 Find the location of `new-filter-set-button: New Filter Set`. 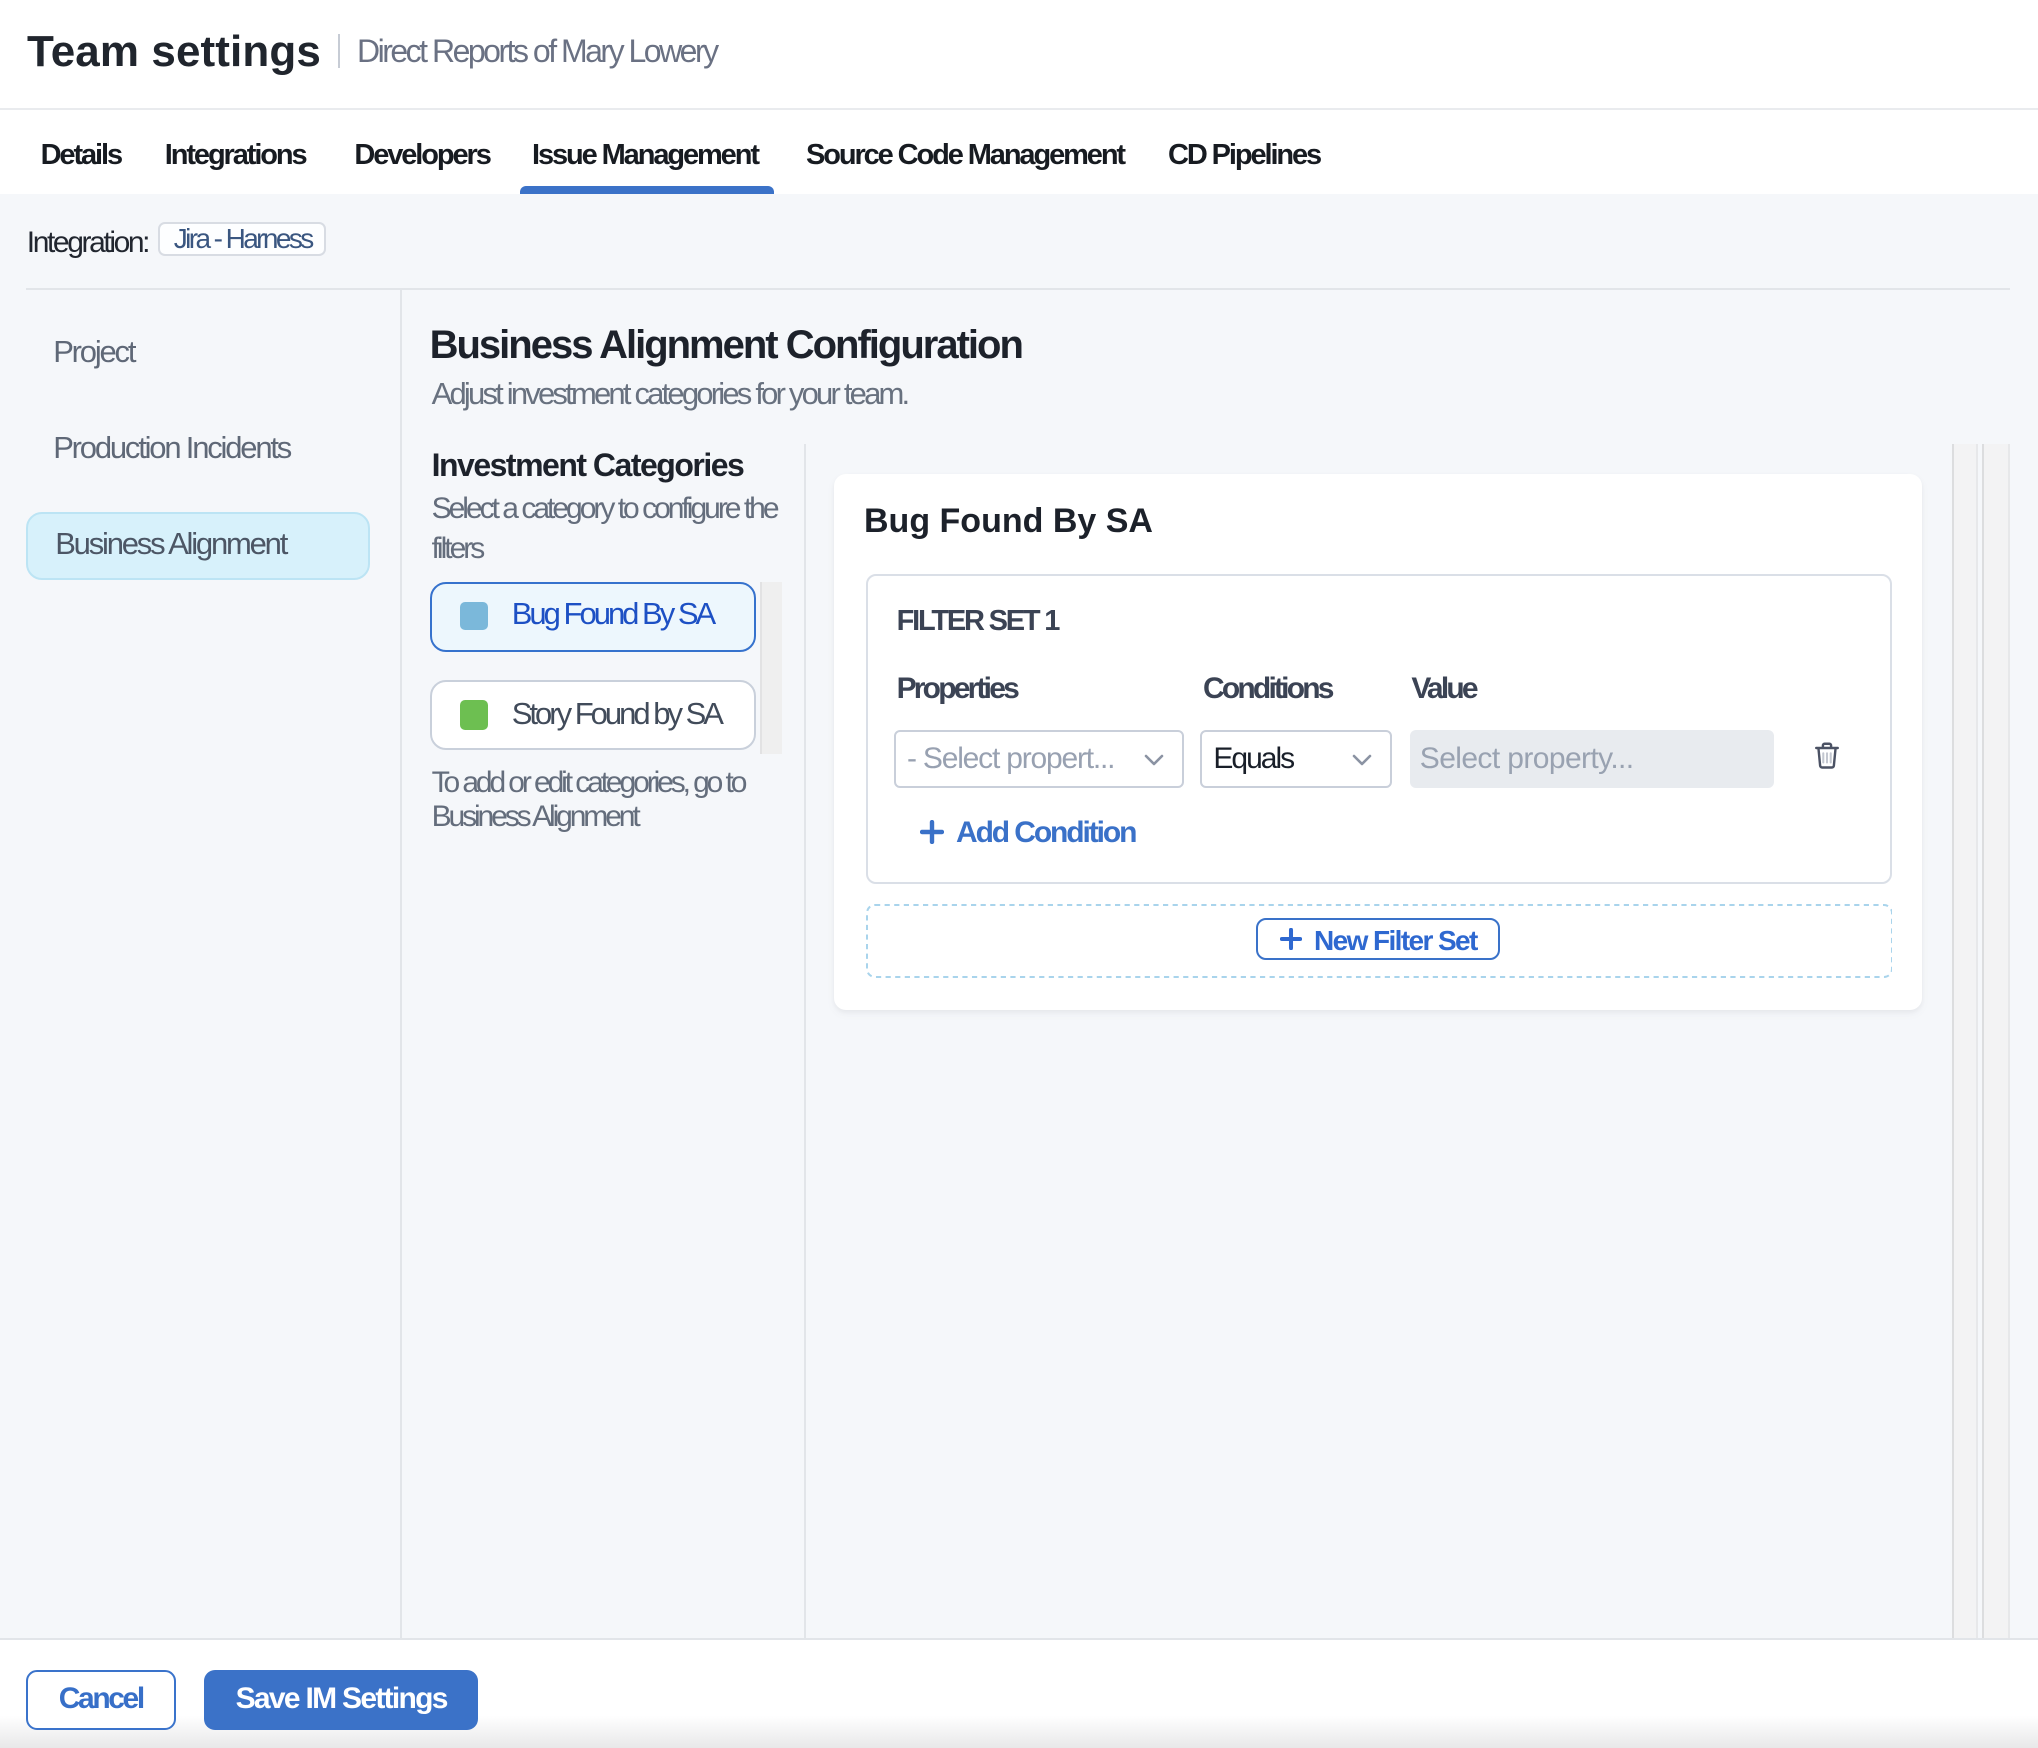

new-filter-set-button: New Filter Set is located at coordinates (1378, 939).